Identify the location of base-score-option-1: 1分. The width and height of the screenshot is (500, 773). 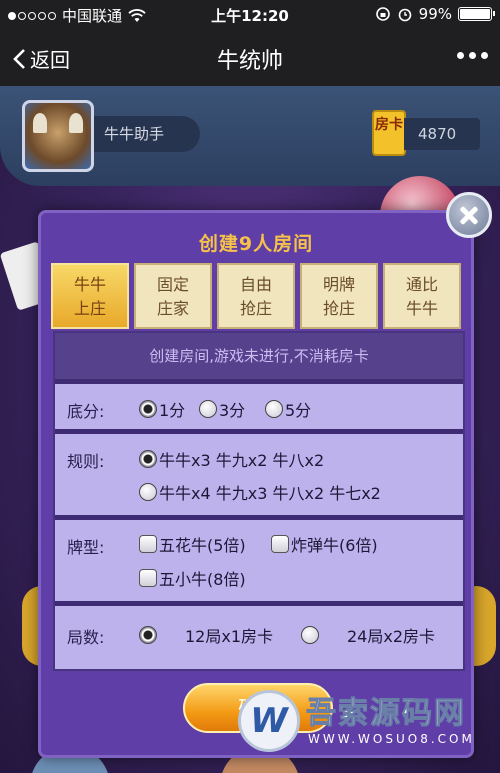
(162, 409).